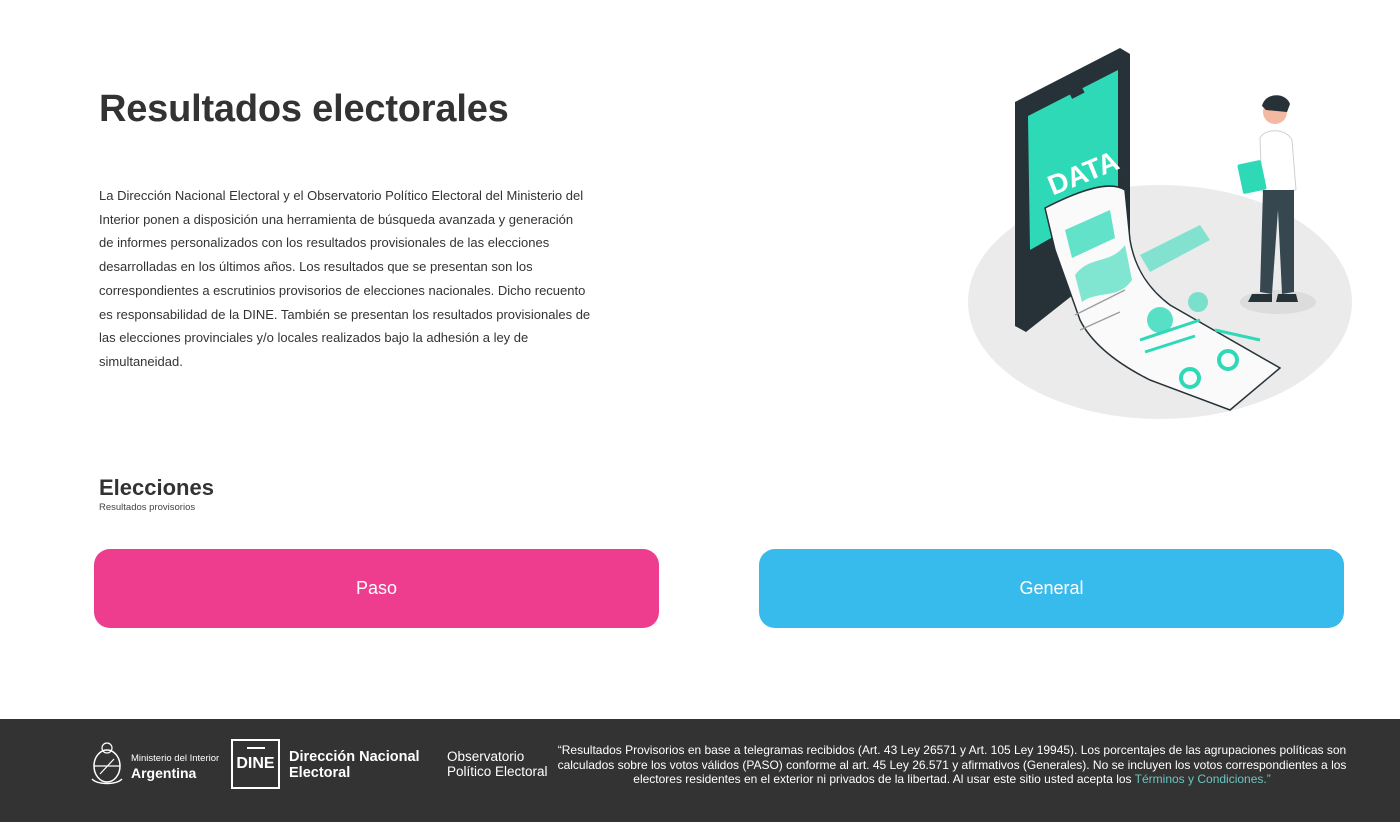 This screenshot has height=822, width=1400. Describe the element at coordinates (1051, 588) in the screenshot. I see `general-button: General` at that location.